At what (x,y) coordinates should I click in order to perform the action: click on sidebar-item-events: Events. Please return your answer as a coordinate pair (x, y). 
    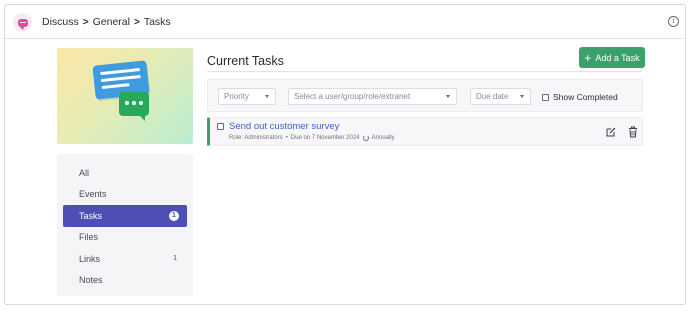
    Looking at the image, I should click on (125, 195).